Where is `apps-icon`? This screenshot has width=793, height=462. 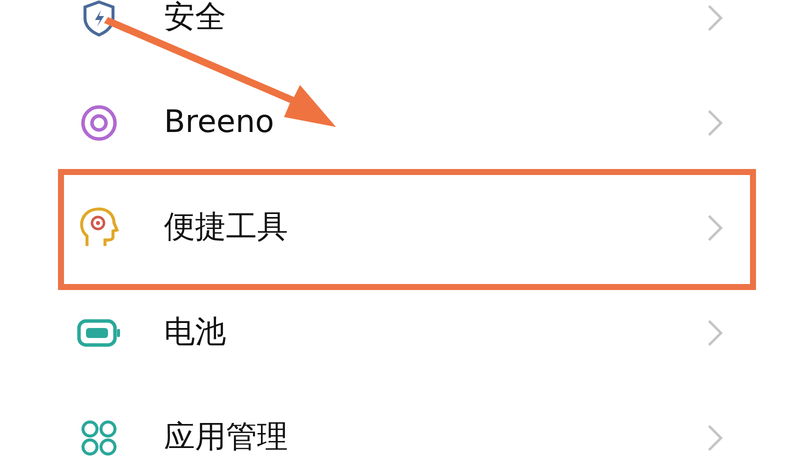
apps-icon is located at coordinates (99, 438).